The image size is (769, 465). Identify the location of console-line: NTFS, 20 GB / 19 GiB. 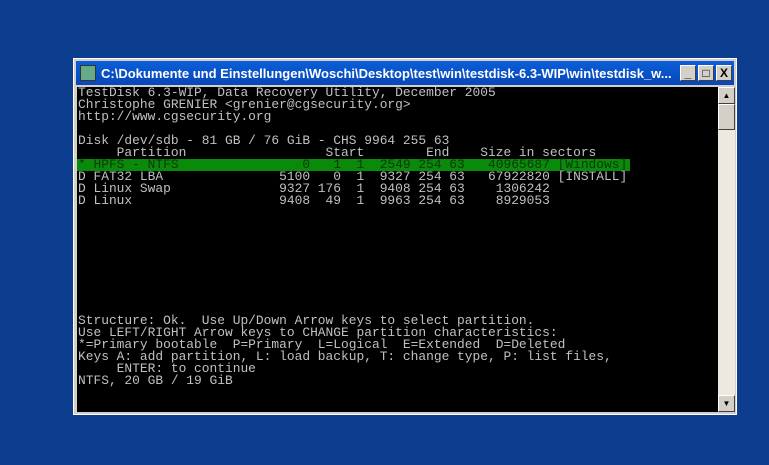
(155, 380).